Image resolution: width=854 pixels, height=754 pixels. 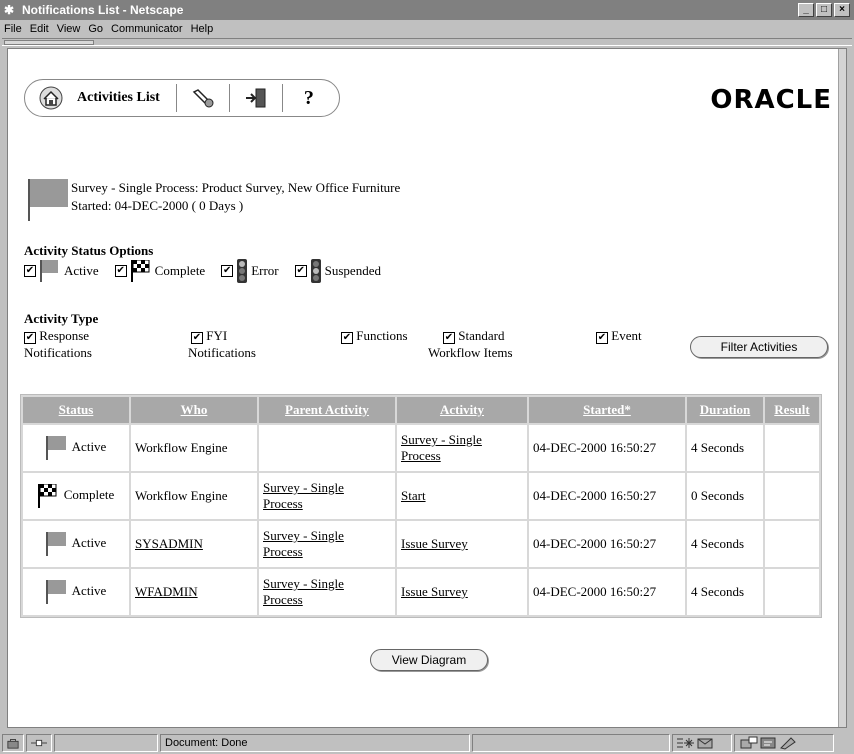 What do you see at coordinates (842, 388) in the screenshot?
I see `vertical-scrollbar` at bounding box center [842, 388].